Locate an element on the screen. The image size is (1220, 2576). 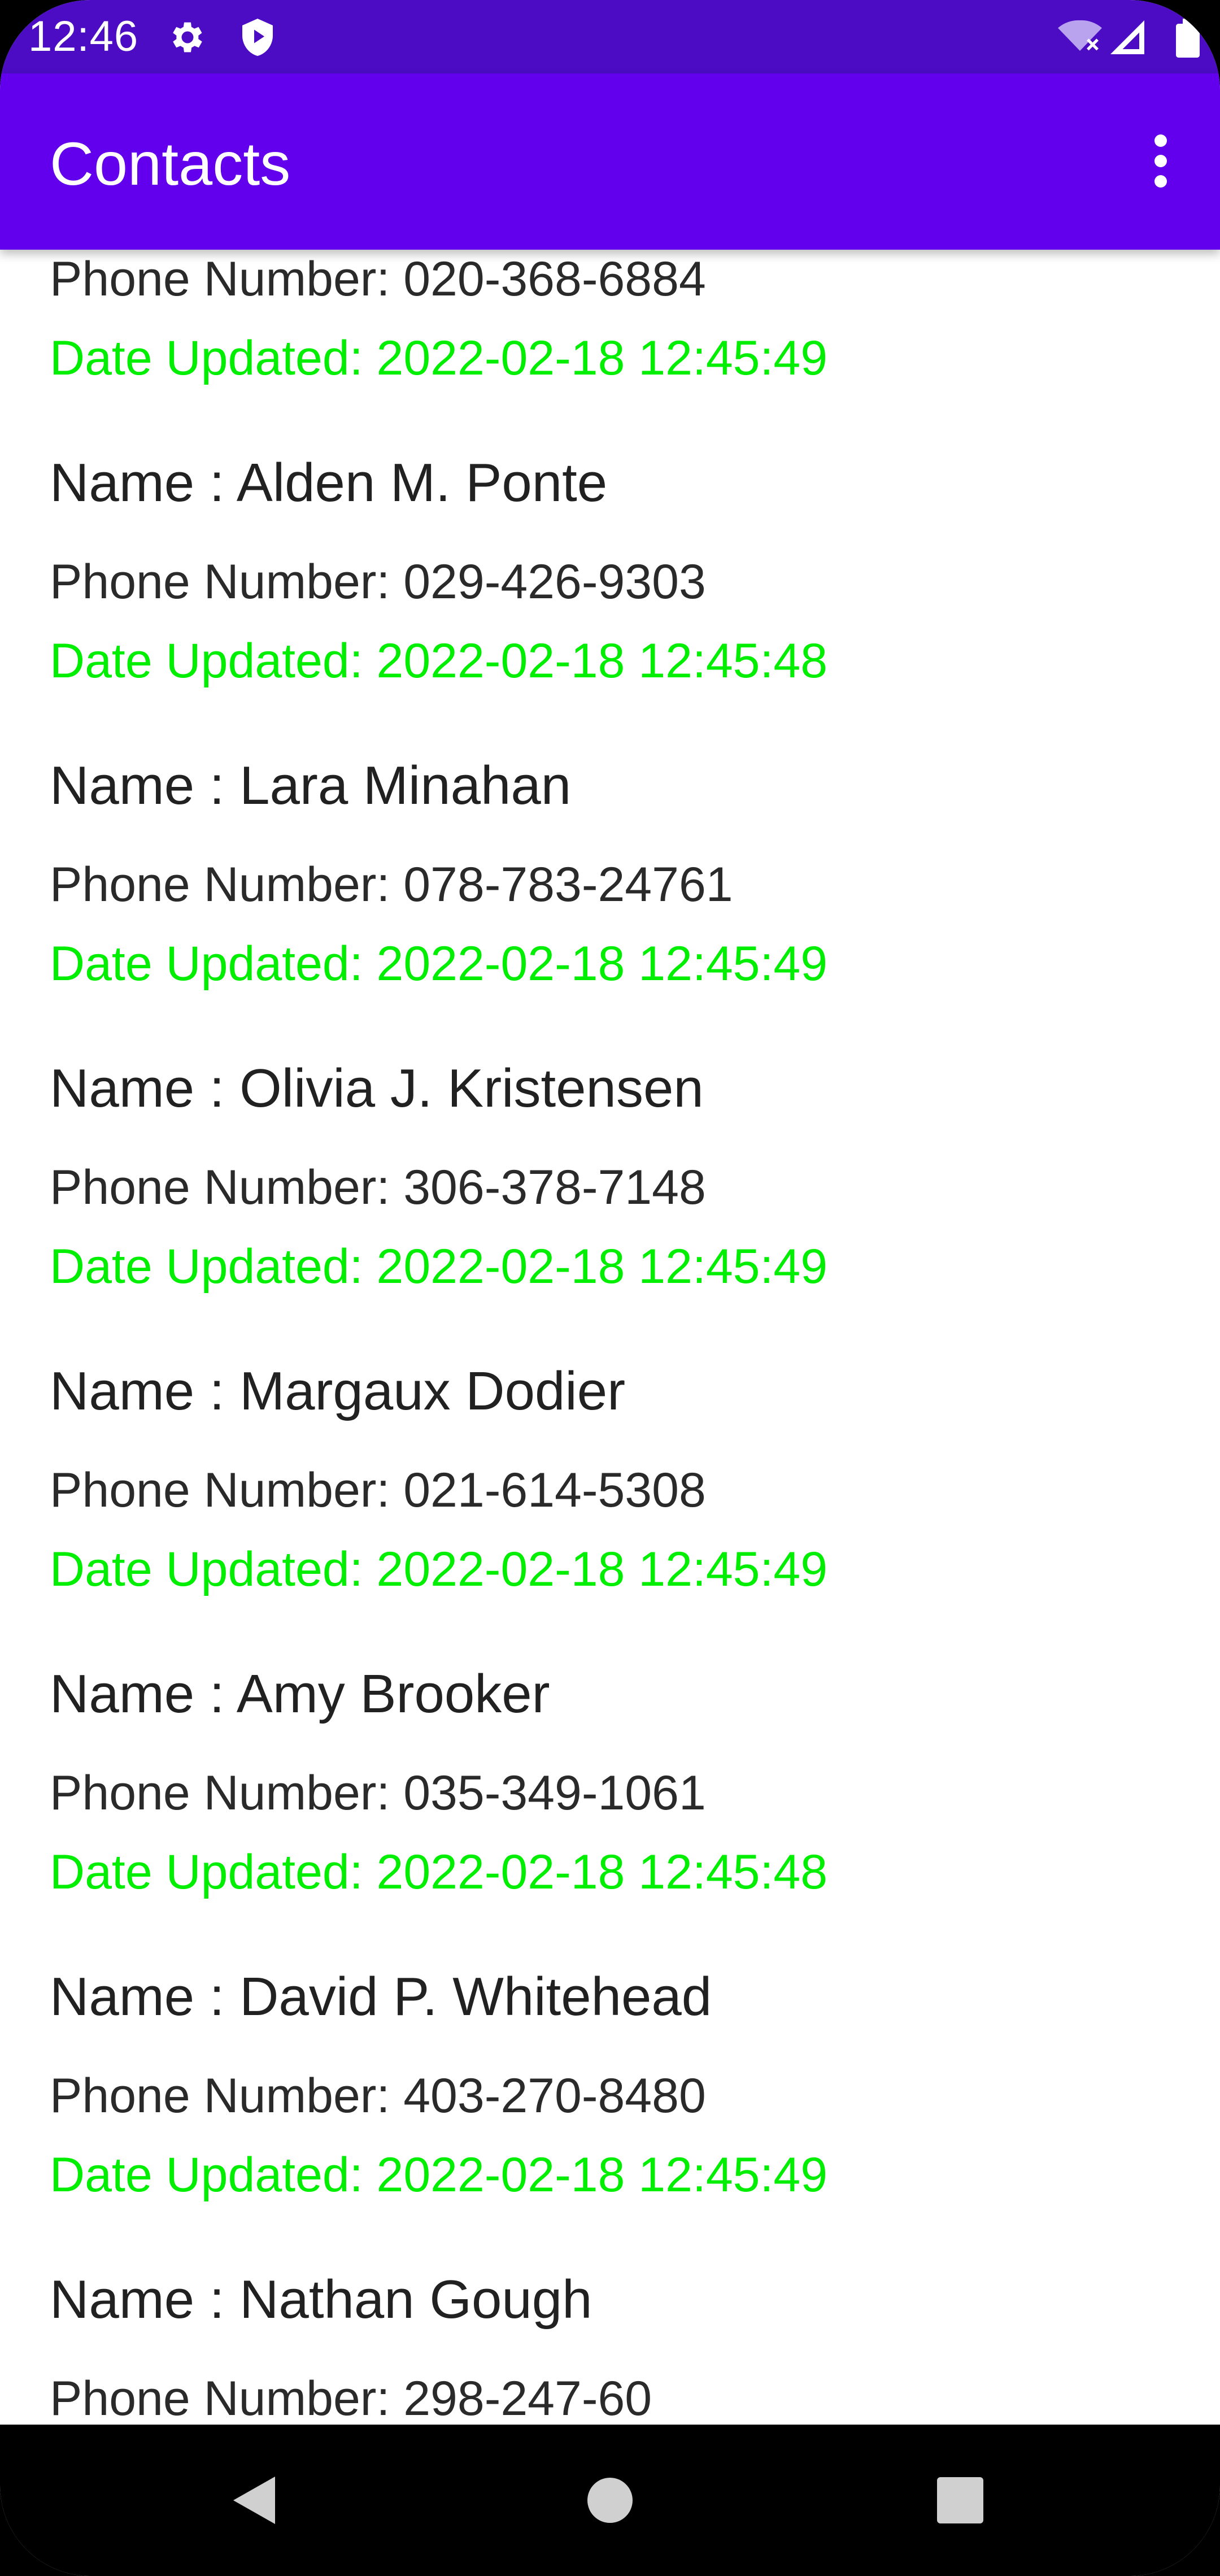
status-time: 12:46 is located at coordinates (83, 36).